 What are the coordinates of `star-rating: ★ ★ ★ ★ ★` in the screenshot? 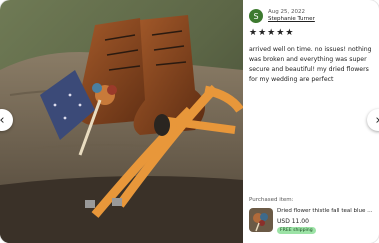 It's located at (271, 33).